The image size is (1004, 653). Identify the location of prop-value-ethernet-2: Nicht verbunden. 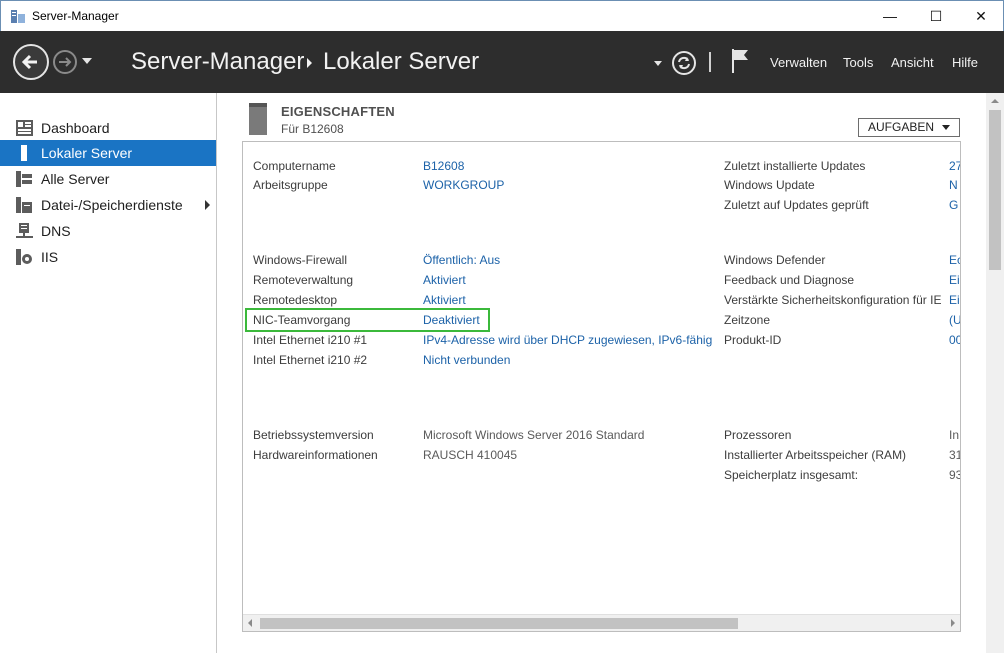
(466, 360).